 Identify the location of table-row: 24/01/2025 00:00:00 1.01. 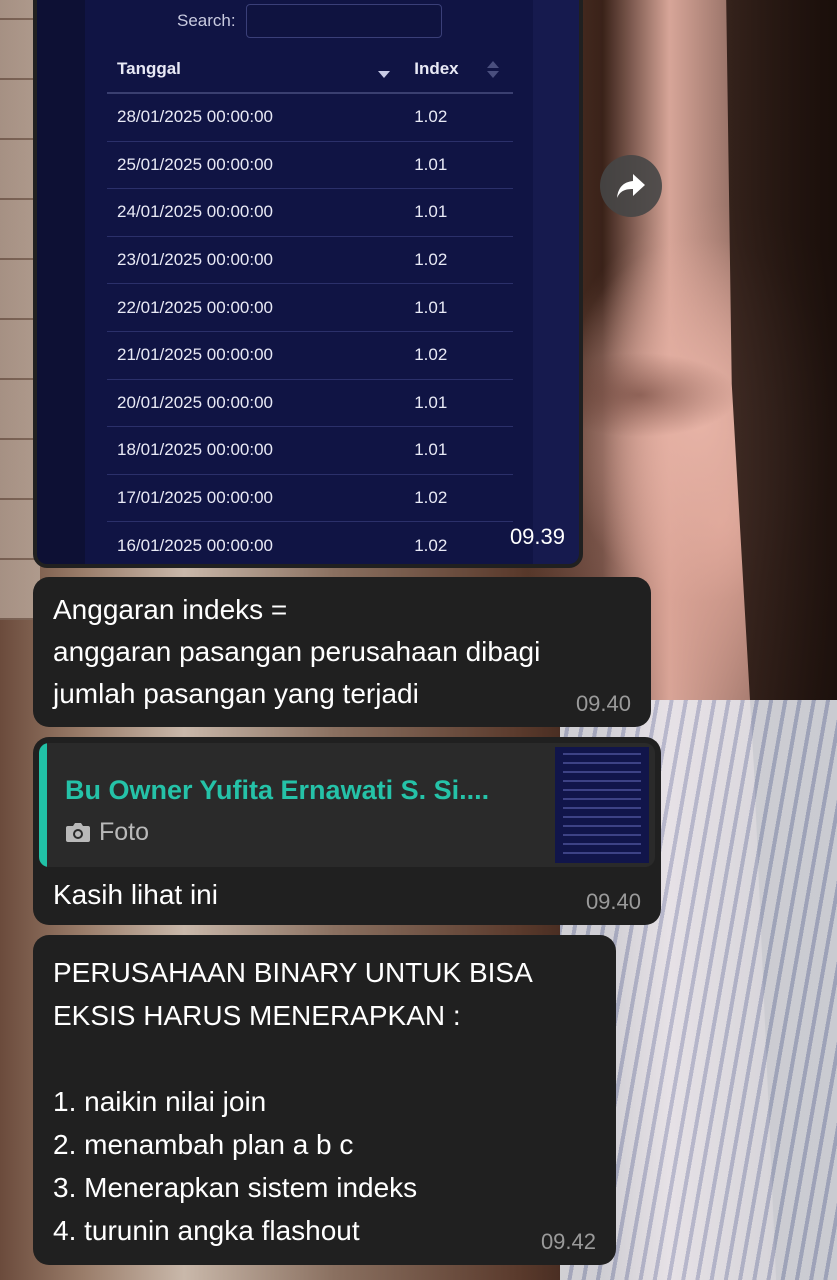
(310, 212).